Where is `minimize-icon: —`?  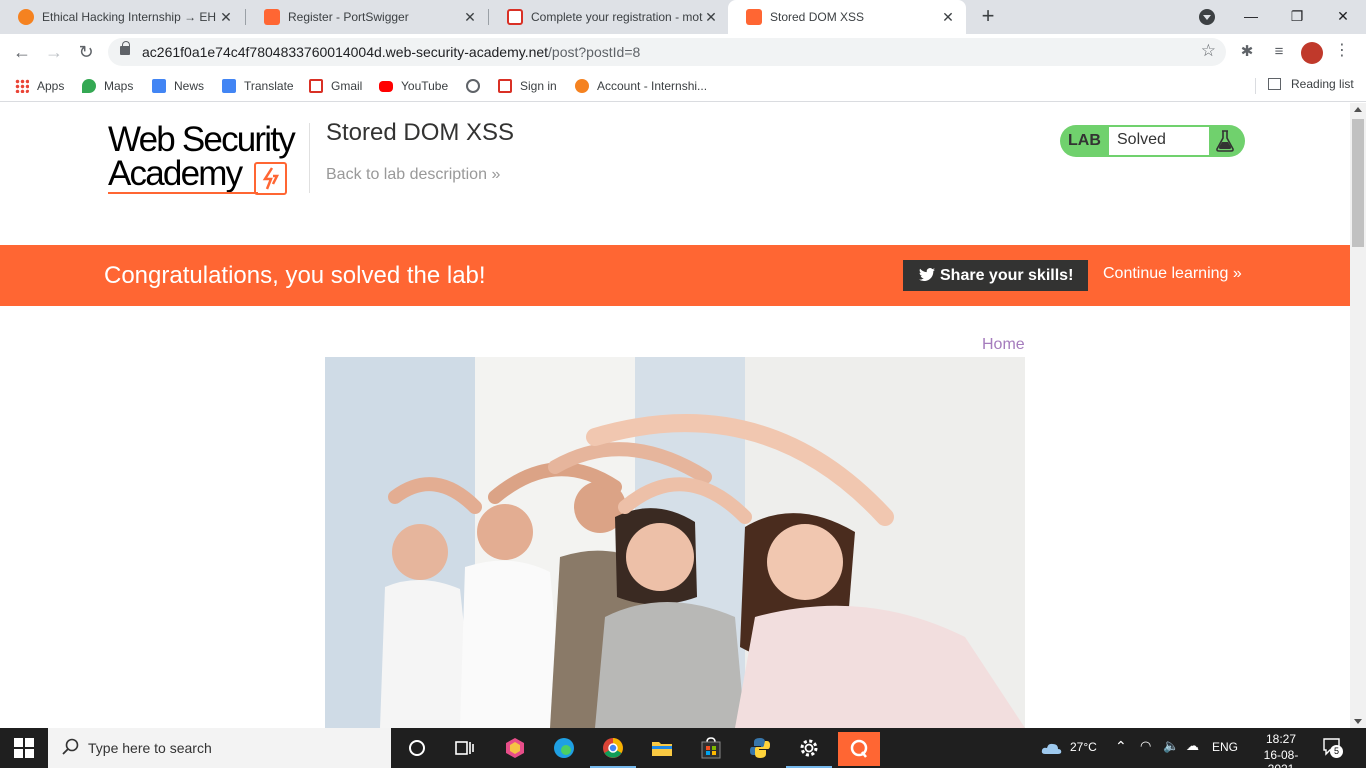
minimize-icon: — is located at coordinates (1251, 17).